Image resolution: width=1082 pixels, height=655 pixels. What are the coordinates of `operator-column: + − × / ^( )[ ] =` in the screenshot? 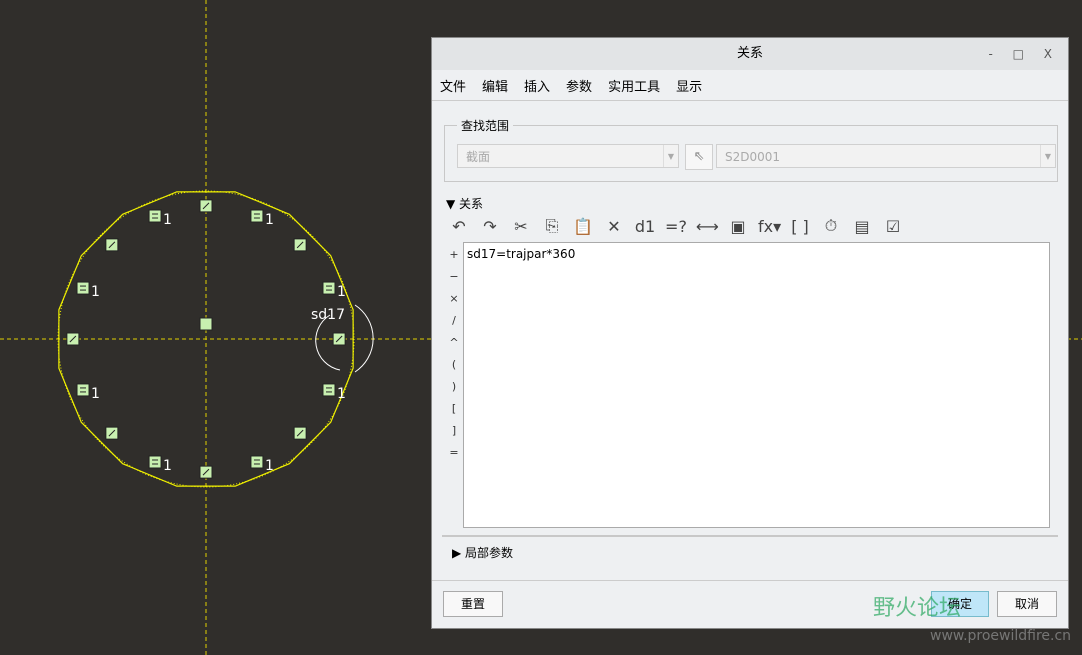 It's located at (454, 354).